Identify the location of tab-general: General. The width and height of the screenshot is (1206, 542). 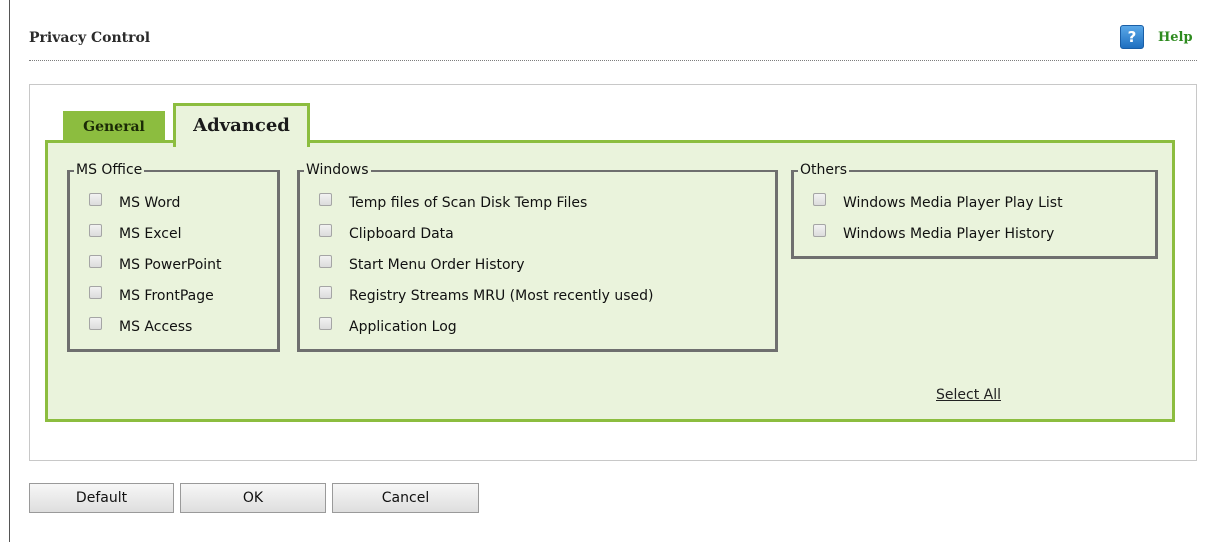
(114, 127).